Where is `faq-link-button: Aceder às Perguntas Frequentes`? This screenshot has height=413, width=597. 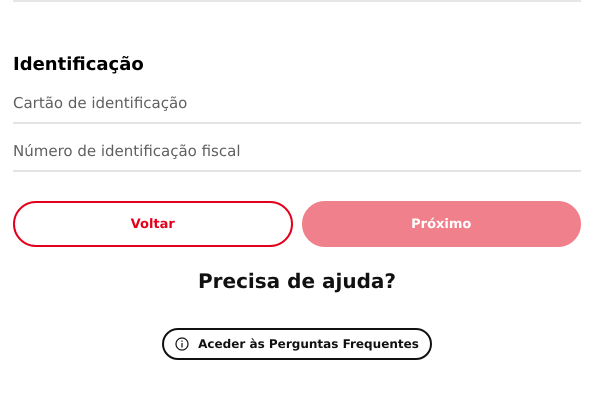 faq-link-button: Aceder às Perguntas Frequentes is located at coordinates (297, 344).